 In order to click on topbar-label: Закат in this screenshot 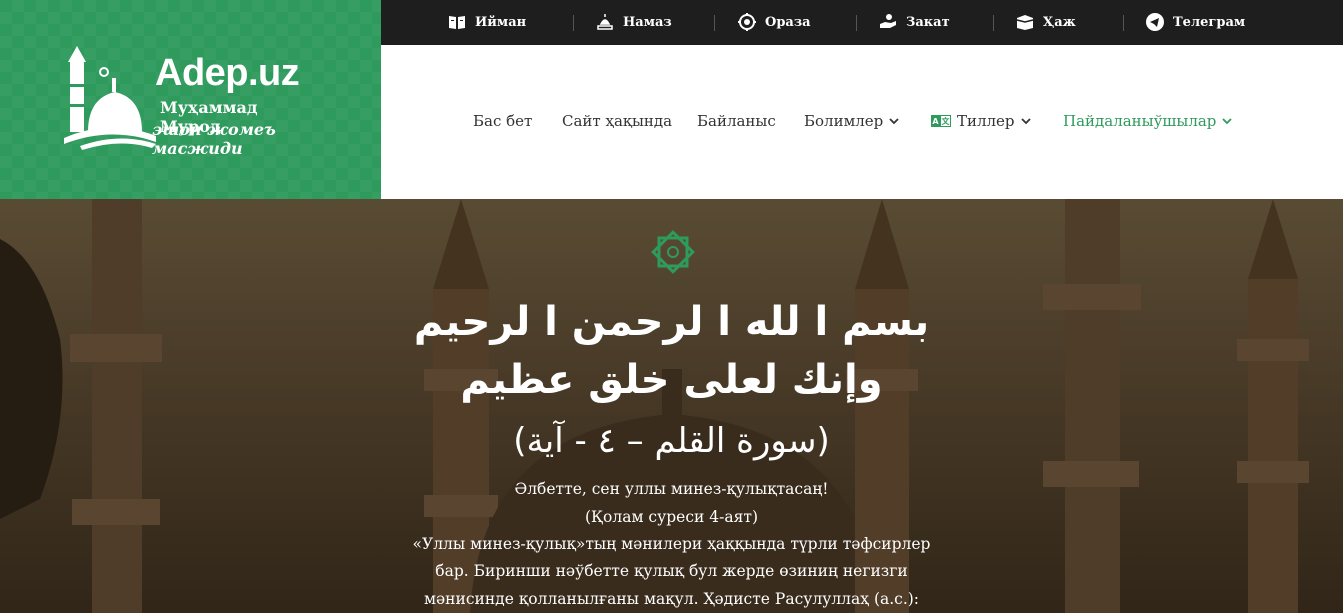, I will do `click(928, 22)`.